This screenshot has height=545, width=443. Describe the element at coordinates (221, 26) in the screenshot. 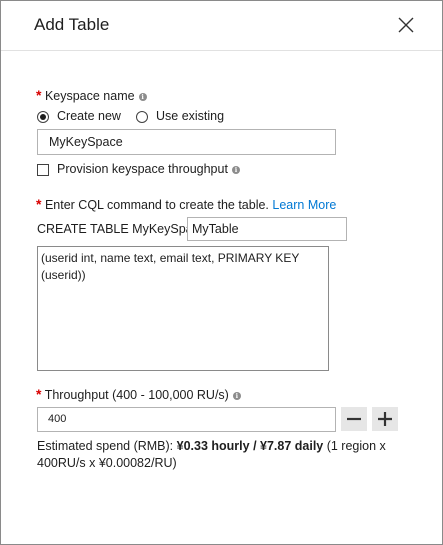

I see `panel-header: Add Table` at that location.